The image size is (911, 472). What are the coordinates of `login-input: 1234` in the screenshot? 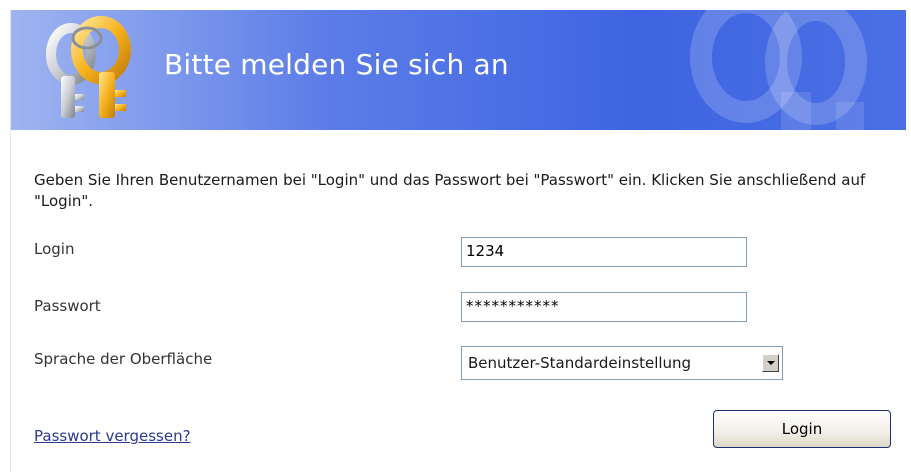 It's located at (604, 252).